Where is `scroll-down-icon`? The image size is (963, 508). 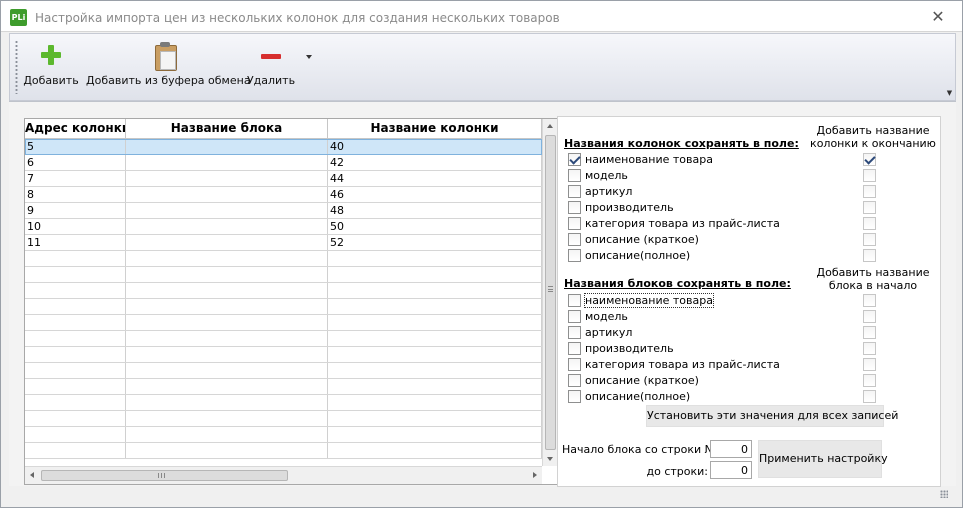 scroll-down-icon is located at coordinates (550, 459).